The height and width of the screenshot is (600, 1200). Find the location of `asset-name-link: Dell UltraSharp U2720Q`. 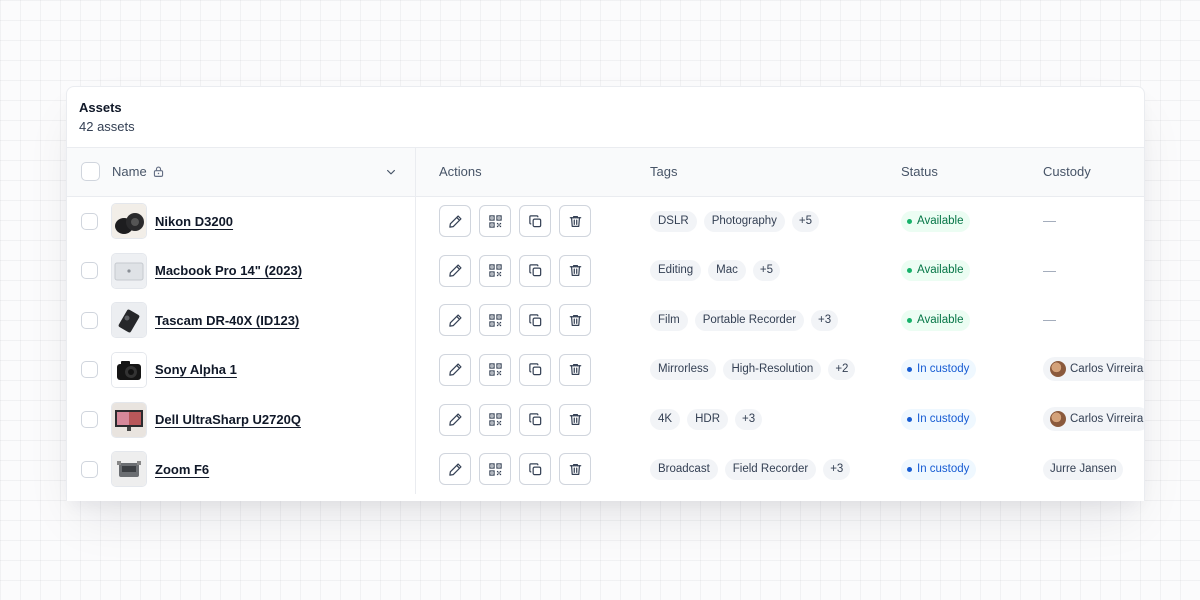

asset-name-link: Dell UltraSharp U2720Q is located at coordinates (228, 419).